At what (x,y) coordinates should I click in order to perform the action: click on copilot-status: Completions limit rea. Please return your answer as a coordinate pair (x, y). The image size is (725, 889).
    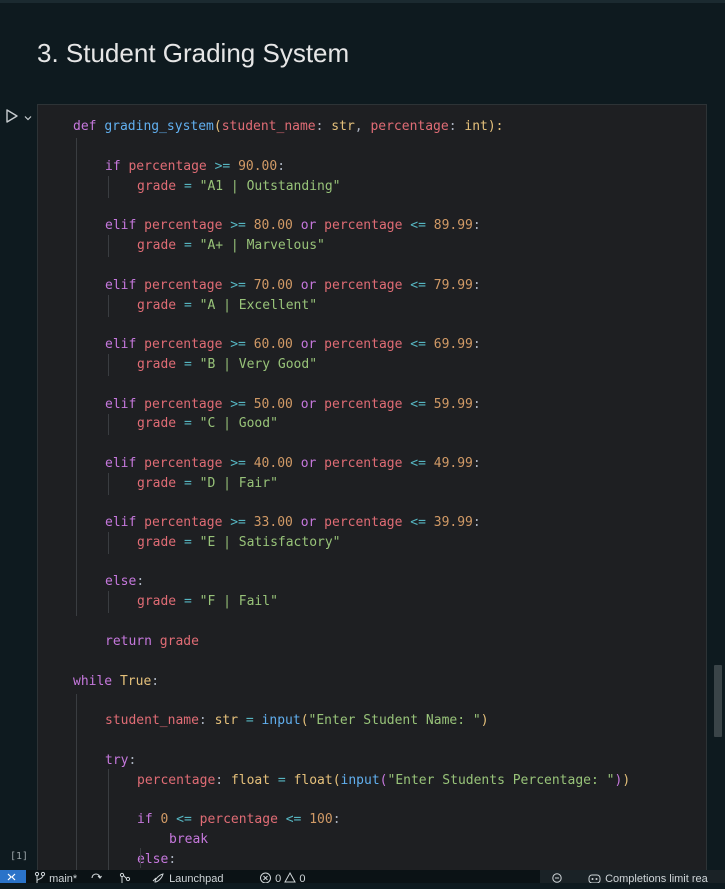
    Looking at the image, I should click on (647, 877).